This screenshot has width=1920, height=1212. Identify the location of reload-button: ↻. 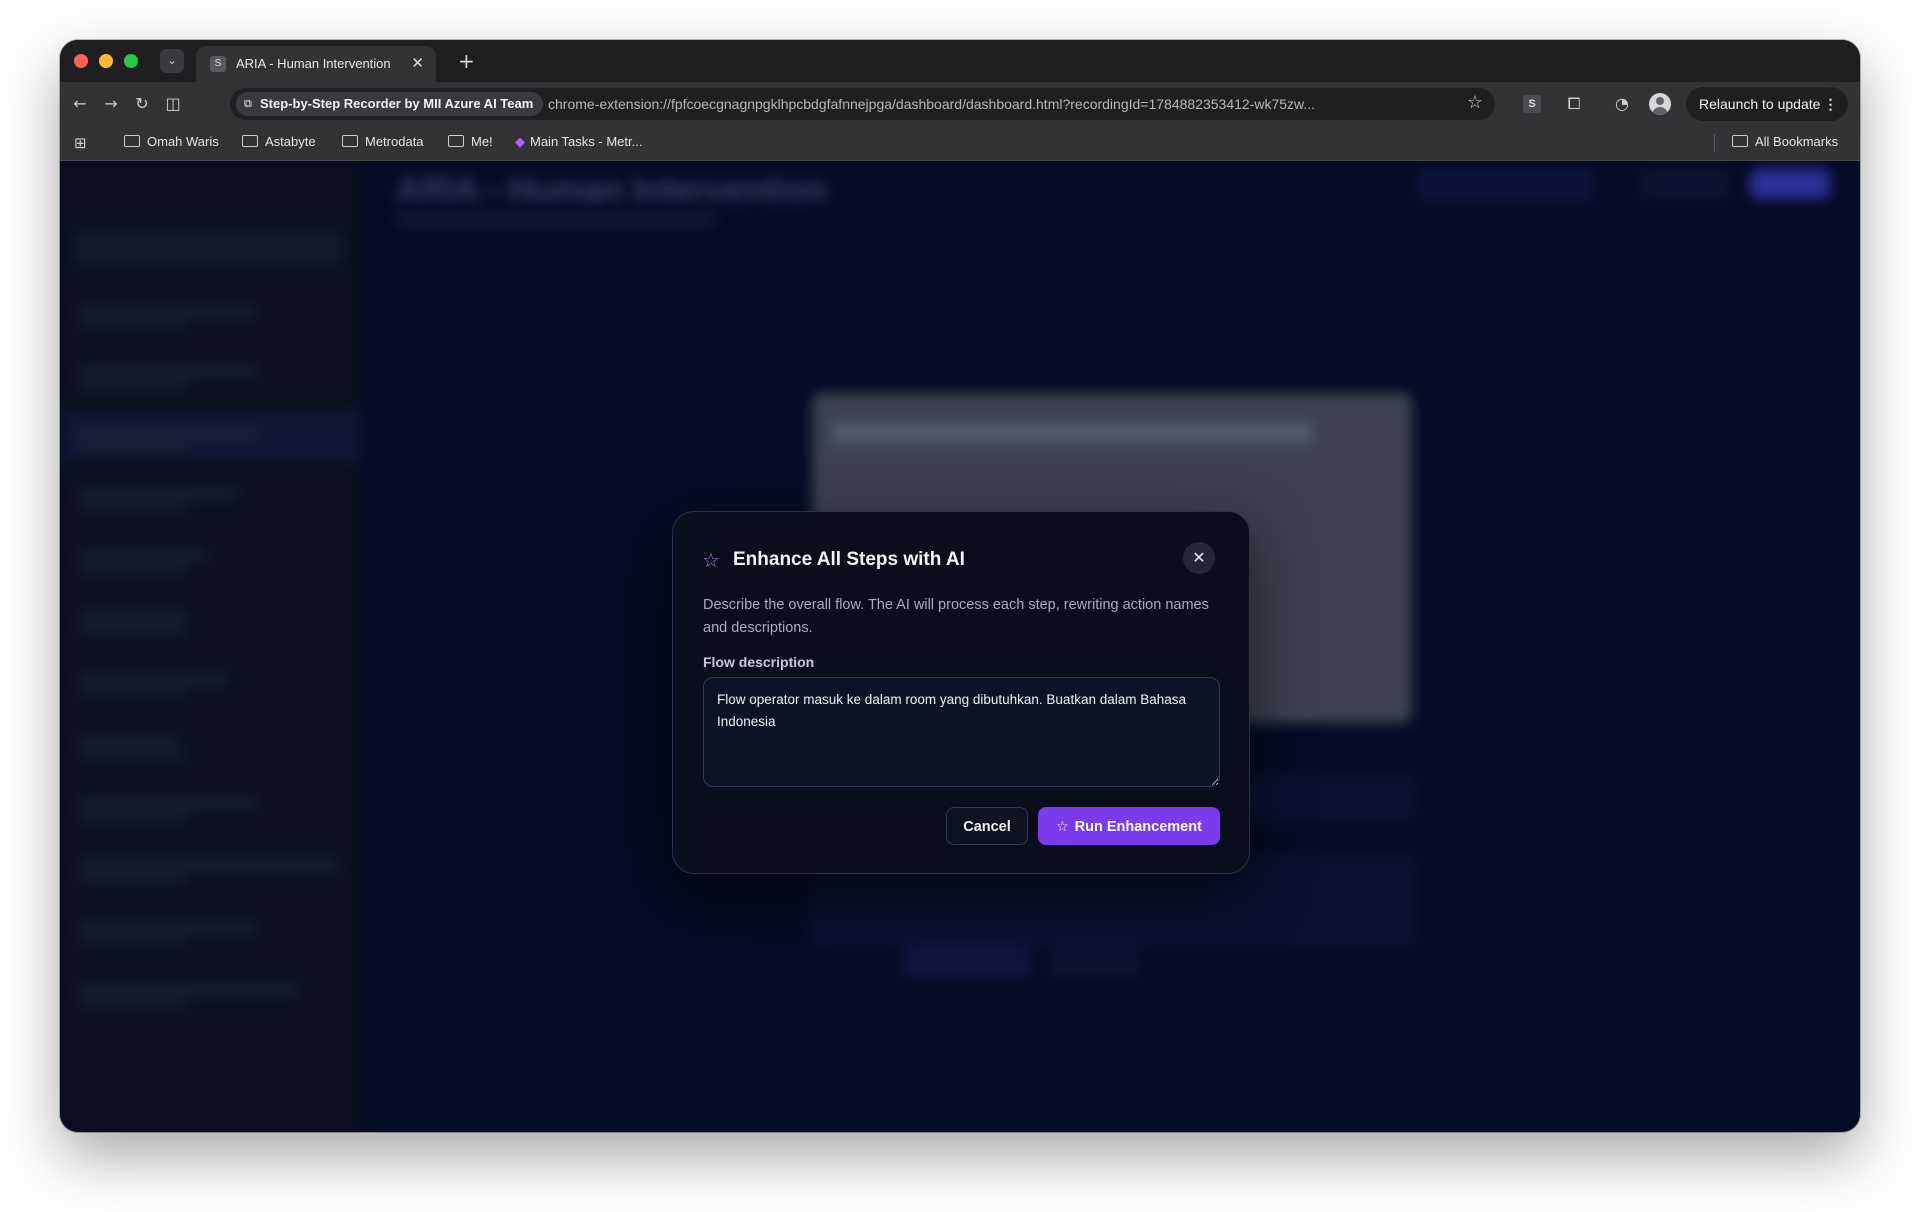
(142, 104).